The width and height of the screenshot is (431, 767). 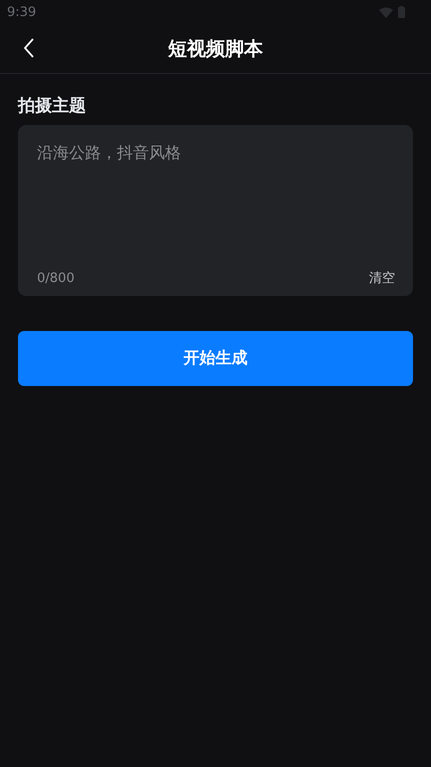 I want to click on field-label: 拍摄主题, so click(x=52, y=106).